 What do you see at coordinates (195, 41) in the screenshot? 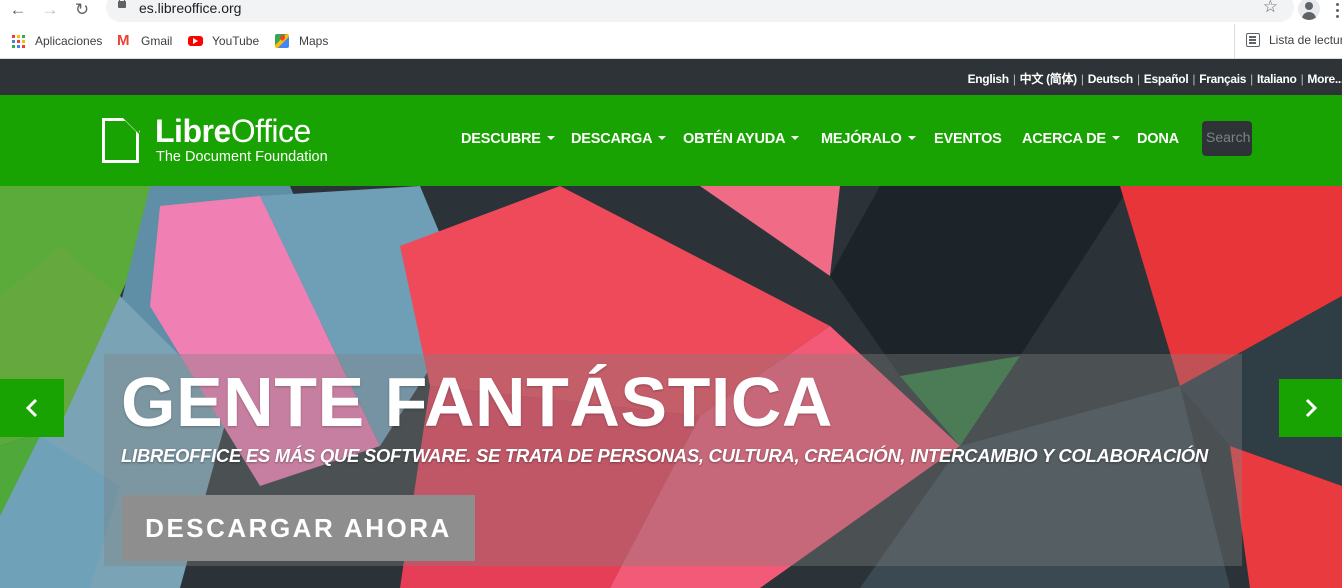
I see `youtube-icon` at bounding box center [195, 41].